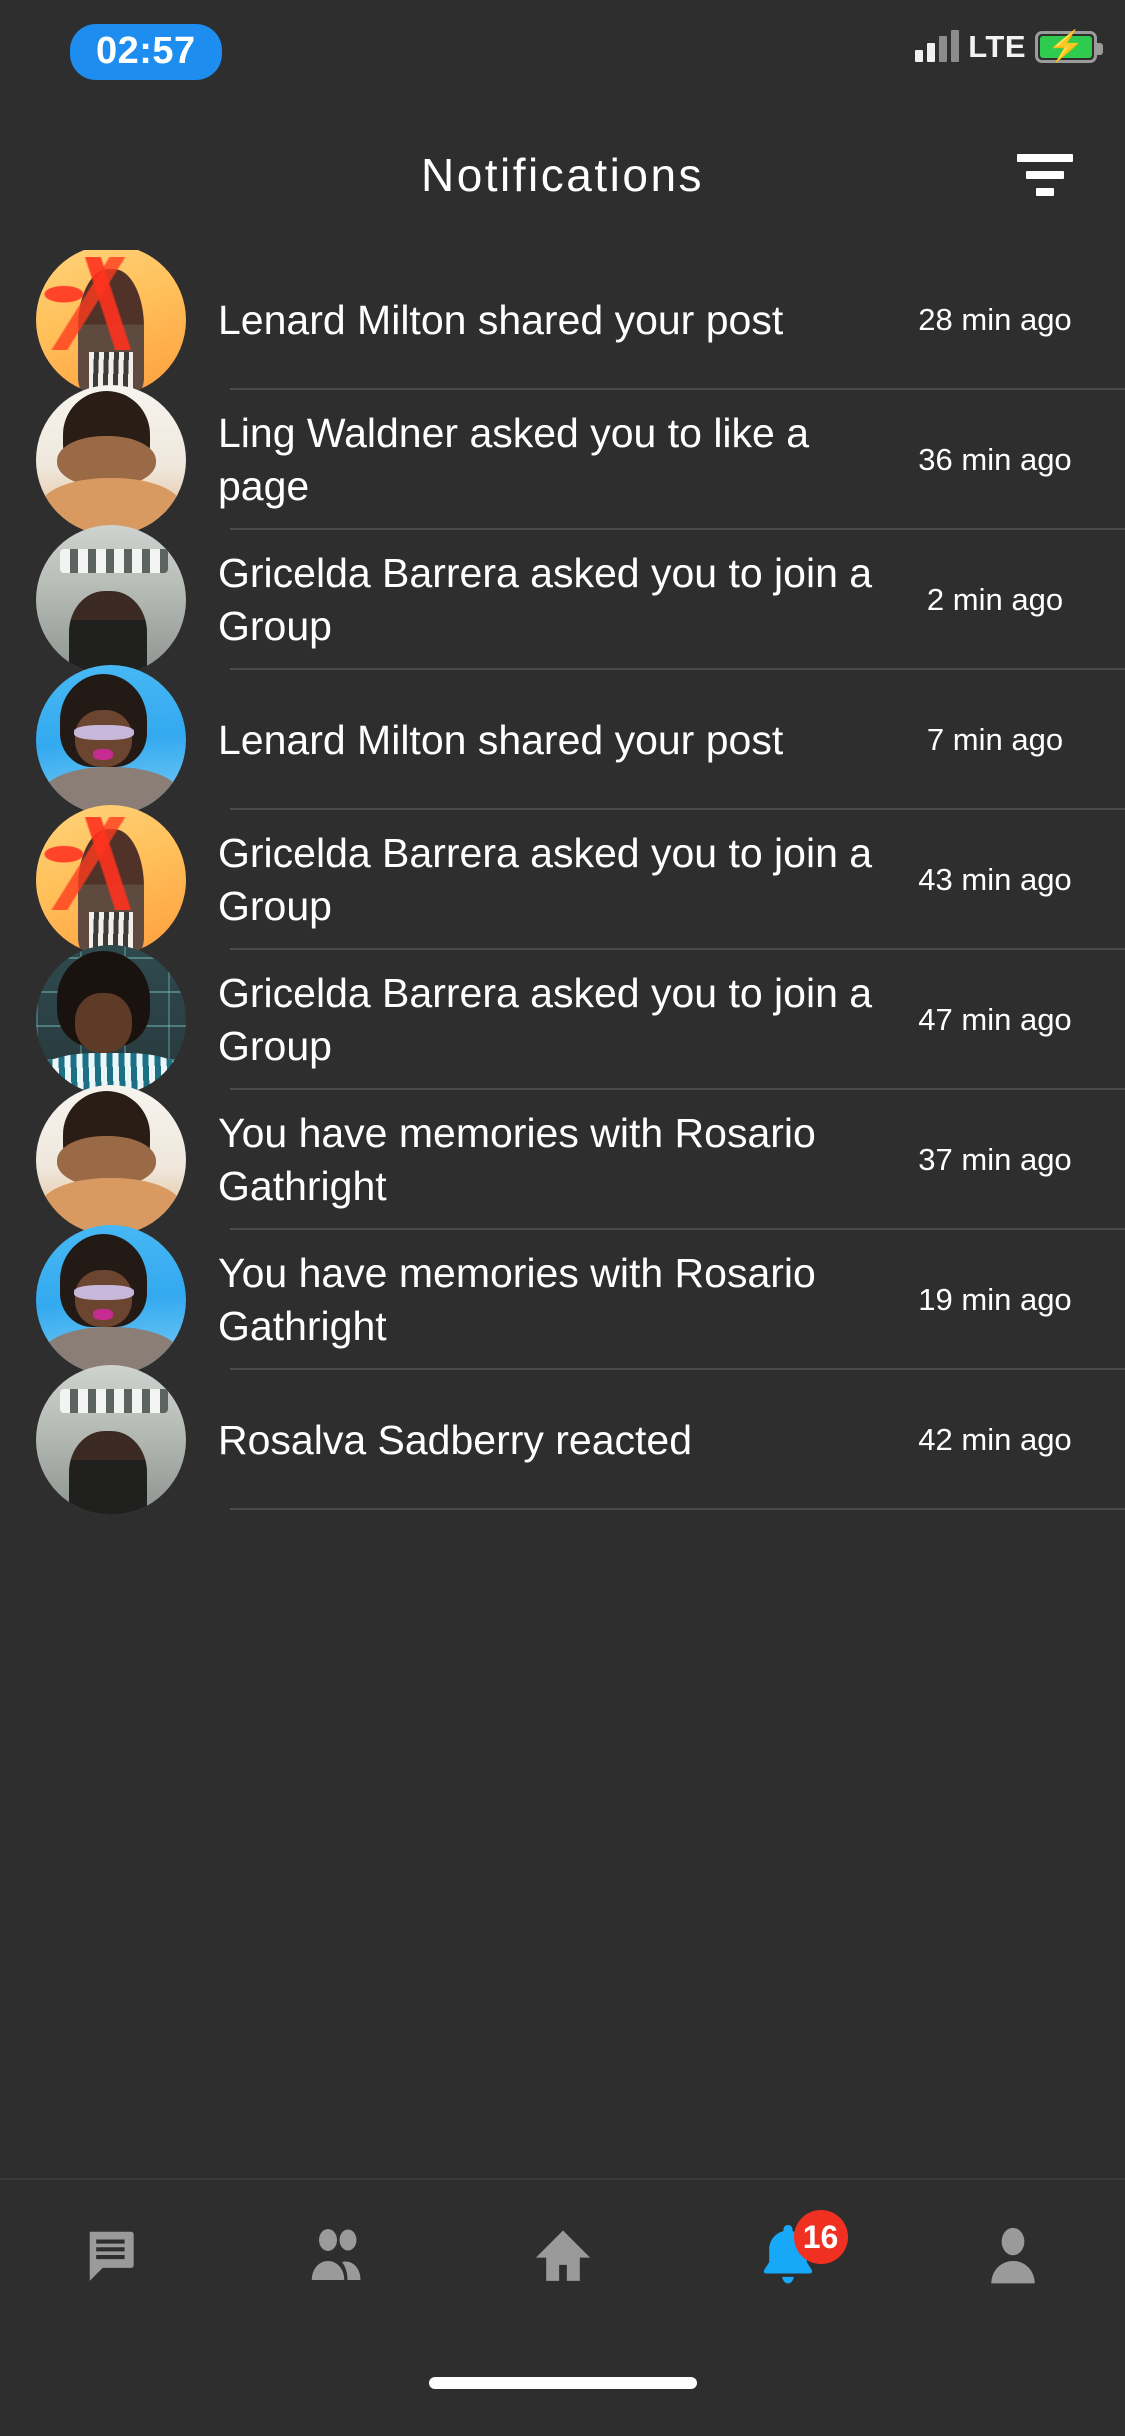 Image resolution: width=1125 pixels, height=2436 pixels. I want to click on row-divider, so click(677, 1509).